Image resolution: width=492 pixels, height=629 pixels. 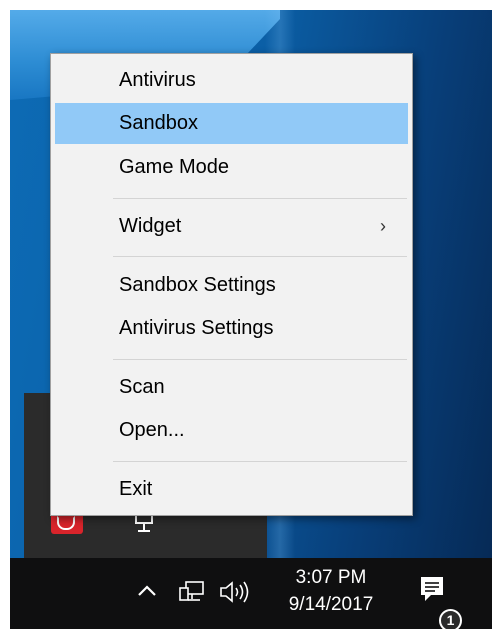 What do you see at coordinates (196, 328) in the screenshot?
I see `menu-item-label: Antivirus Settings` at bounding box center [196, 328].